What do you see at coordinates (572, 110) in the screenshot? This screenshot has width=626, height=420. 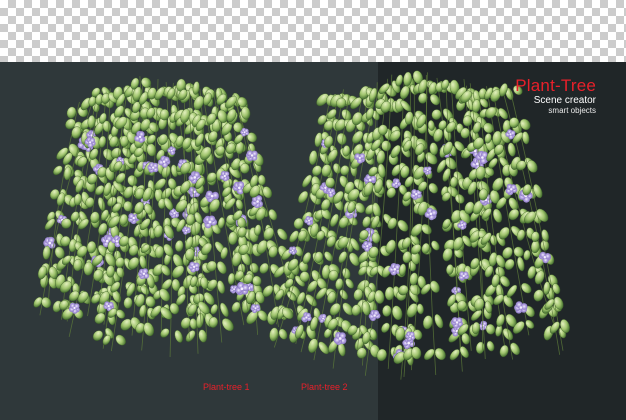 I see `brand-tagline: smart objects` at bounding box center [572, 110].